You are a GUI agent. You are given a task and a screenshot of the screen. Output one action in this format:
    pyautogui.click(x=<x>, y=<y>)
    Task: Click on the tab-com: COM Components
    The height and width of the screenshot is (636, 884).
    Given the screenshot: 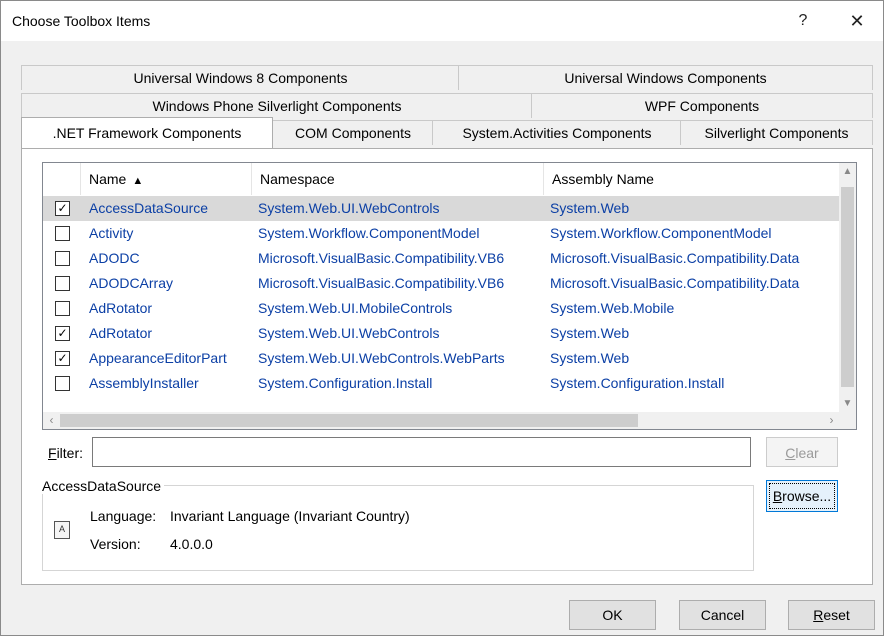 What is the action you would take?
    pyautogui.click(x=353, y=132)
    